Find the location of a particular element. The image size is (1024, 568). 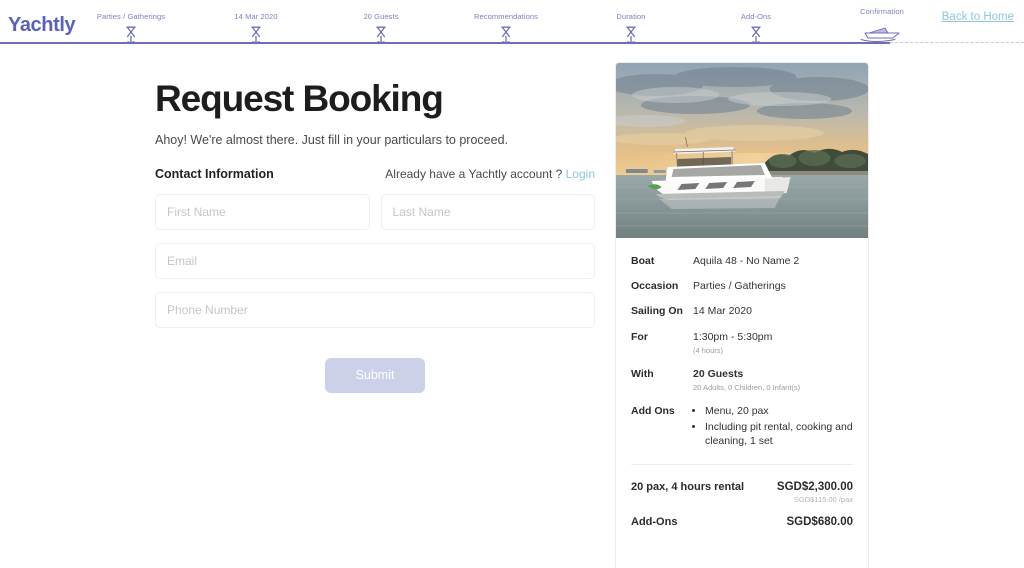

phone-number-input is located at coordinates (375, 309).